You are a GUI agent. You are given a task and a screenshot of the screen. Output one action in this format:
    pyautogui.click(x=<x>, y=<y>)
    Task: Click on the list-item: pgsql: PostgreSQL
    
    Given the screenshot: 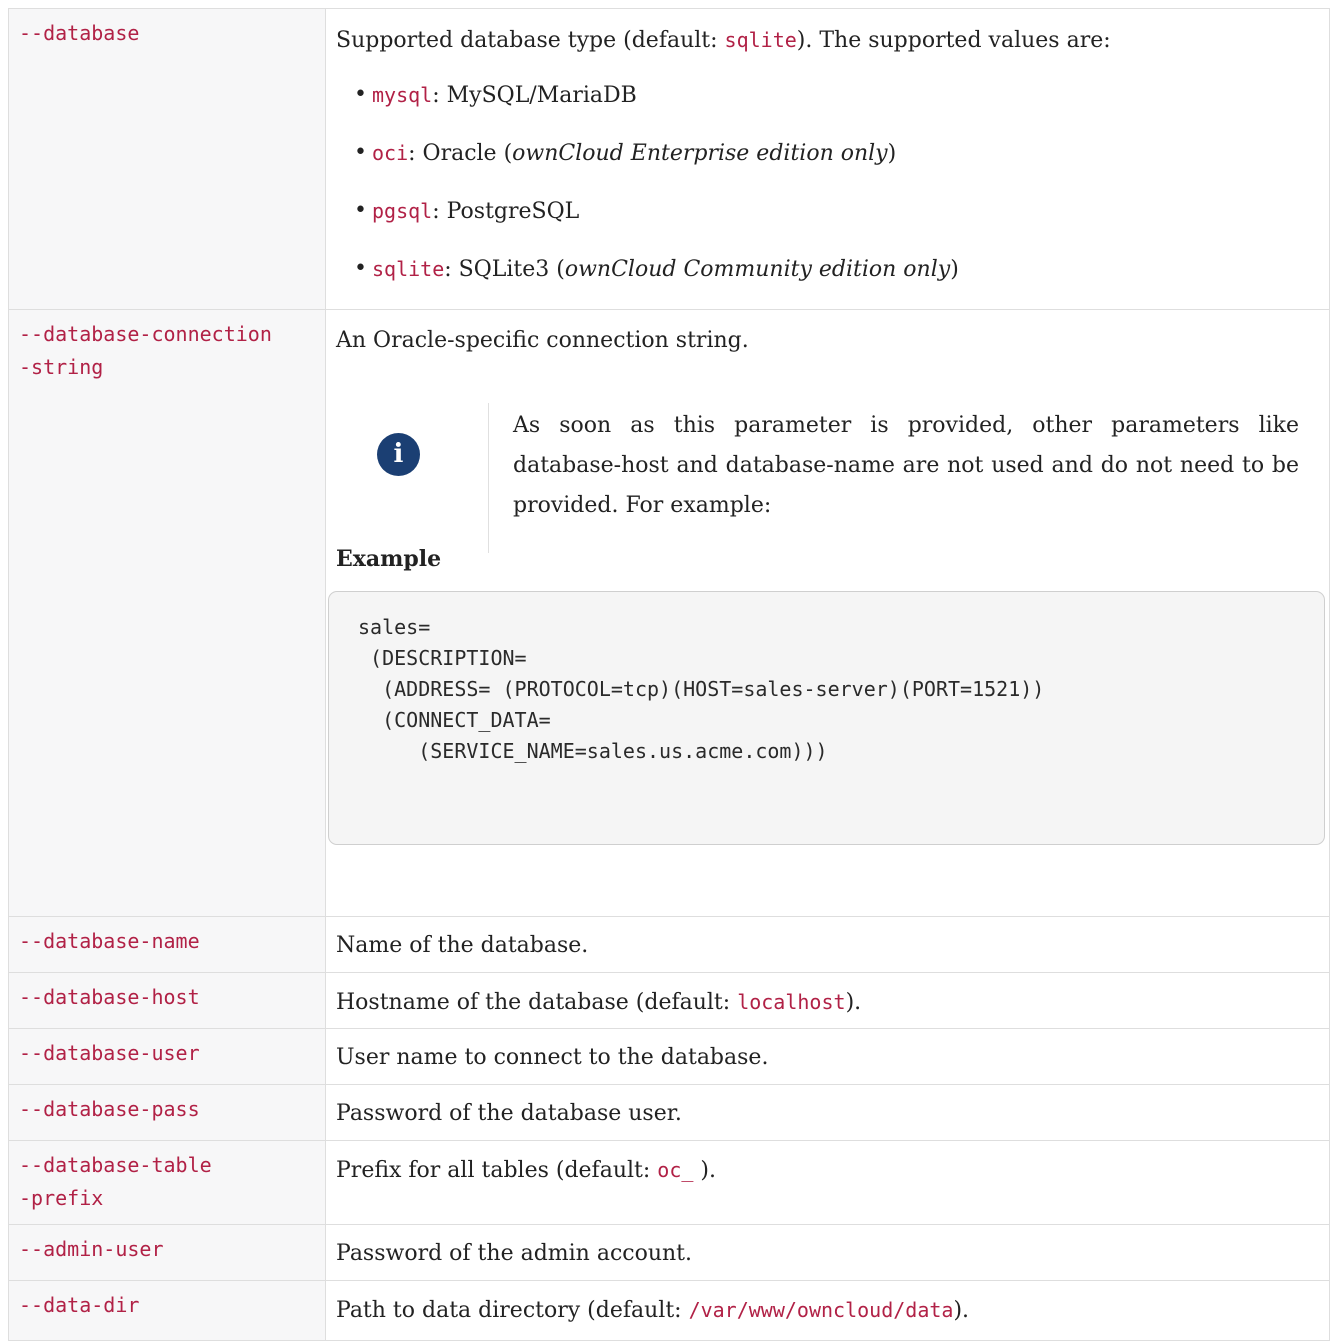 What is the action you would take?
    pyautogui.click(x=841, y=220)
    